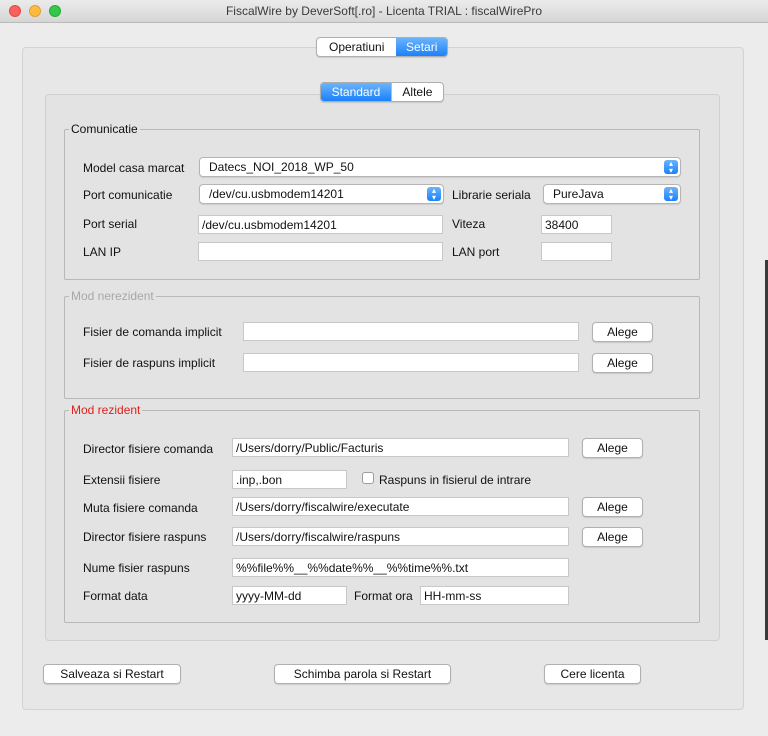 The image size is (768, 736). I want to click on lanport-input, so click(576, 251).